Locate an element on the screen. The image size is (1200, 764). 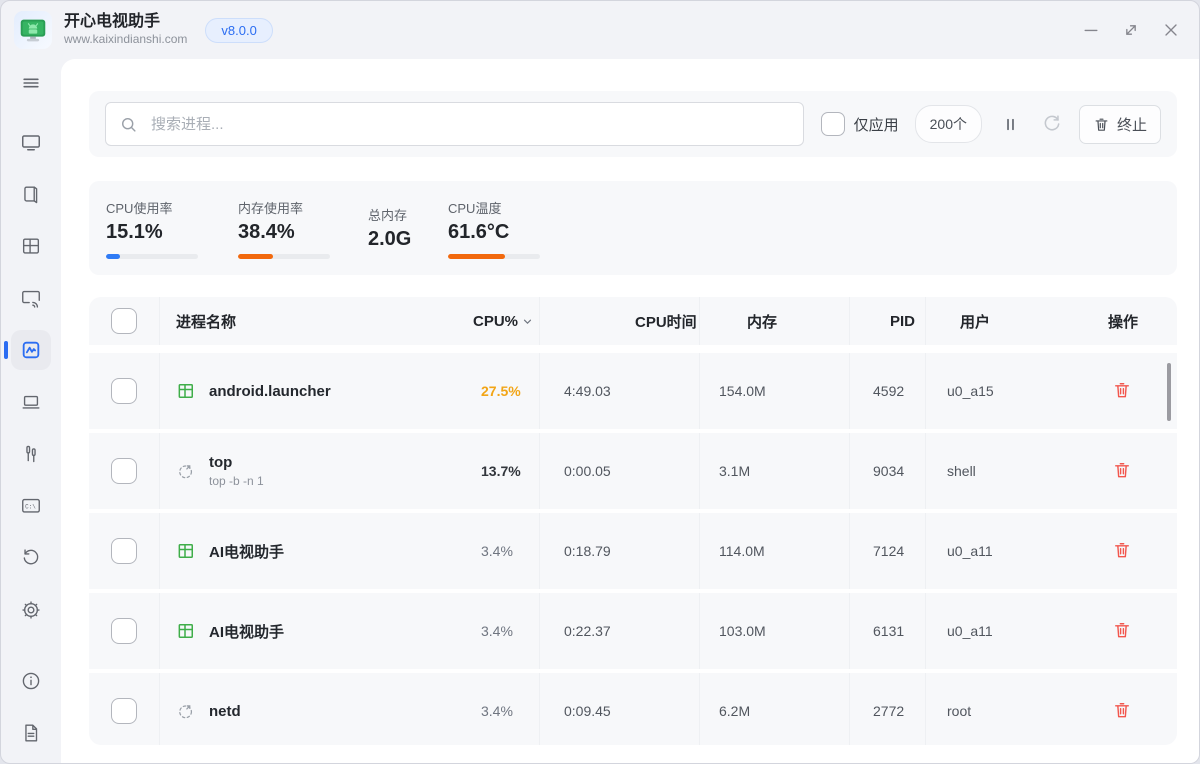
memory: 6.2M is located at coordinates (735, 711).